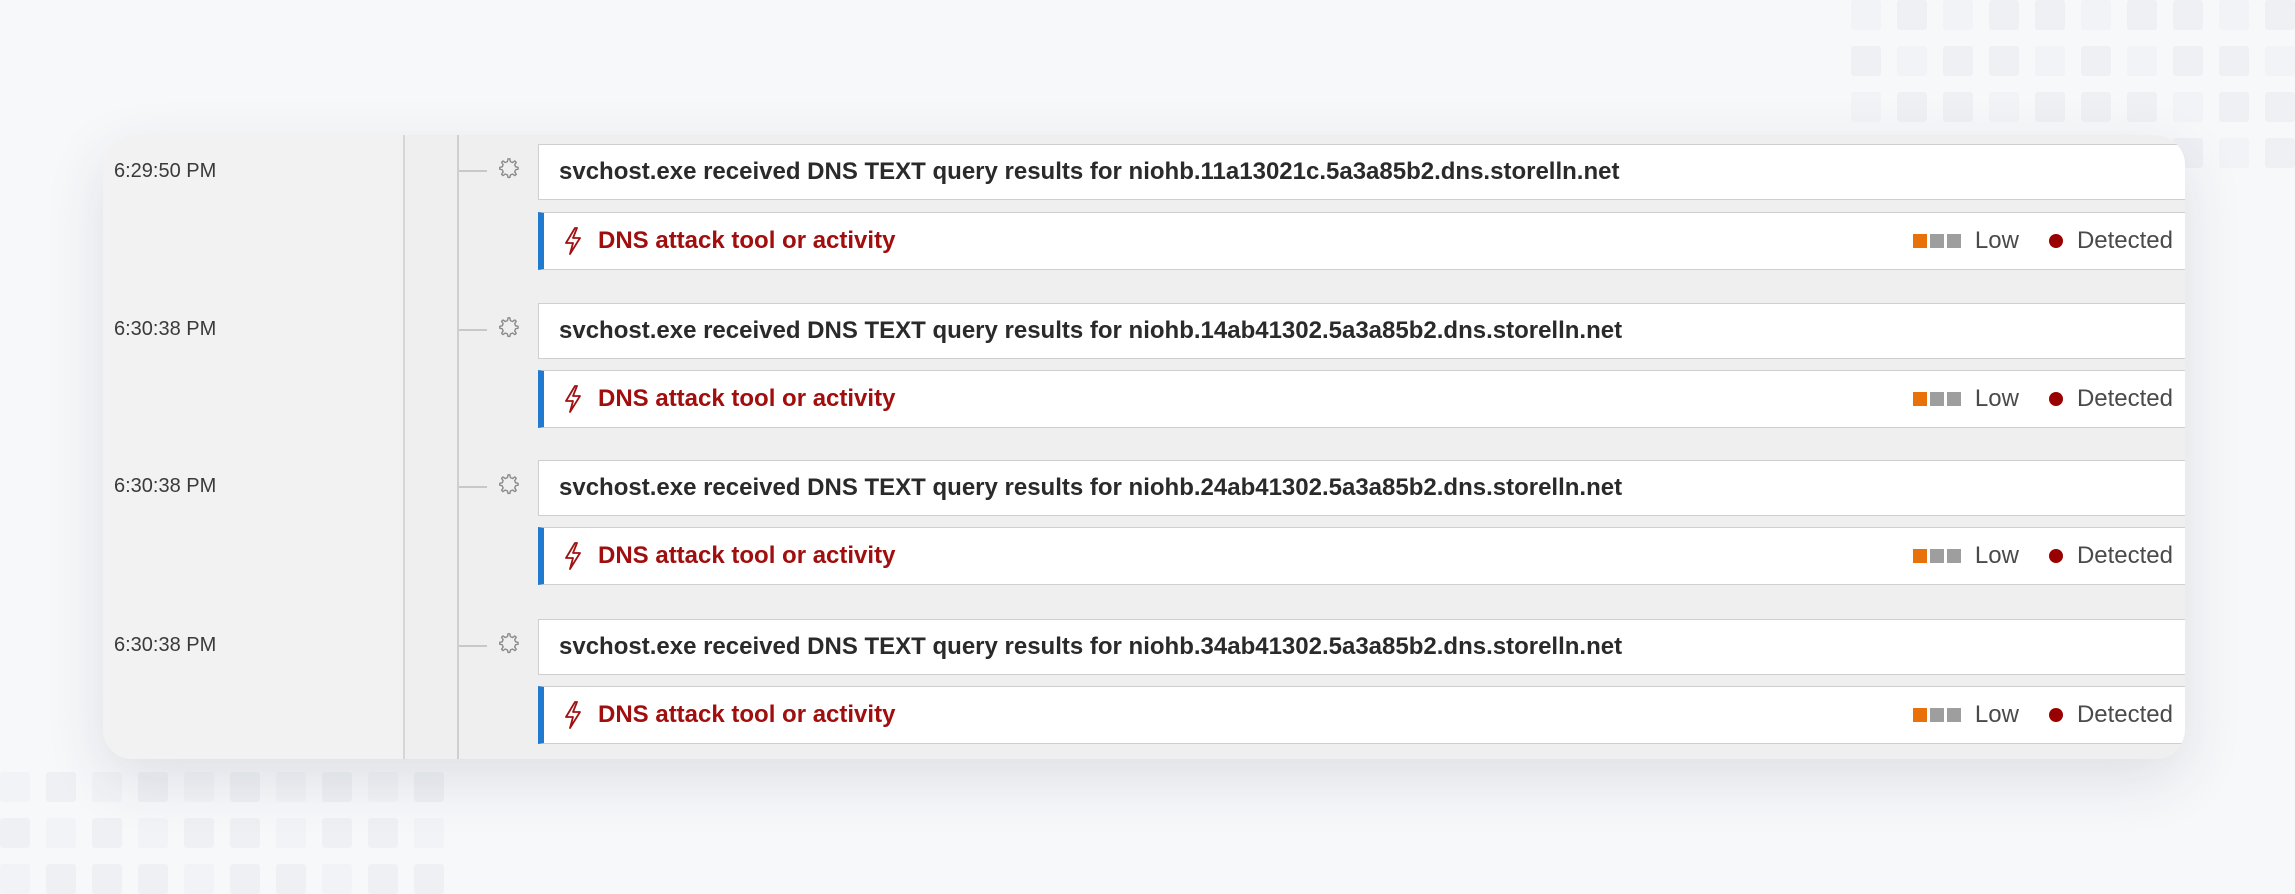  What do you see at coordinates (165, 171) in the screenshot?
I see `event-timestamp: 6:29:50 PM` at bounding box center [165, 171].